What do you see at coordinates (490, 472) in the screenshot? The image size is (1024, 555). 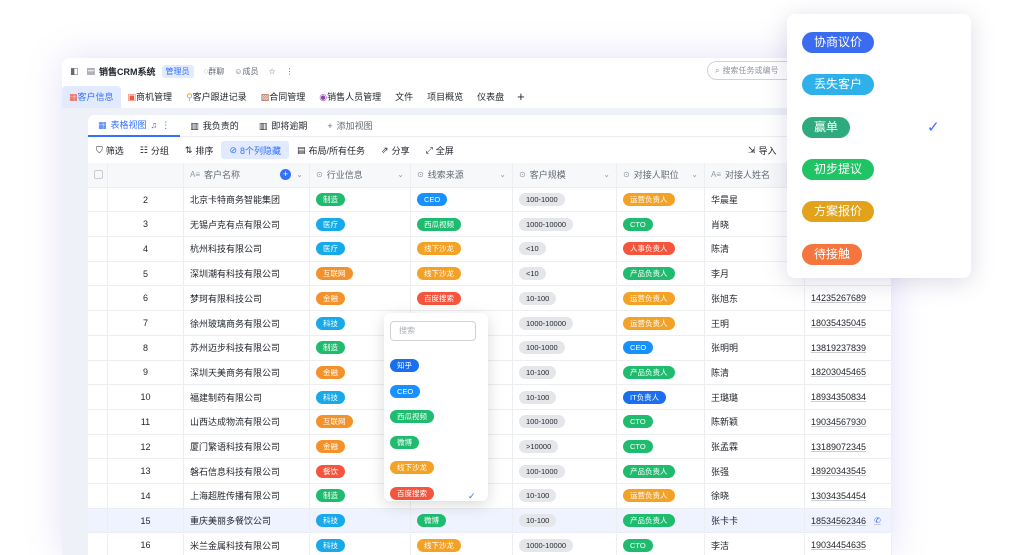 I see `table-row: 13 磐石信息科技有限公司 餐饮 100-1000 产品负责人 张强 18920343545` at bounding box center [490, 472].